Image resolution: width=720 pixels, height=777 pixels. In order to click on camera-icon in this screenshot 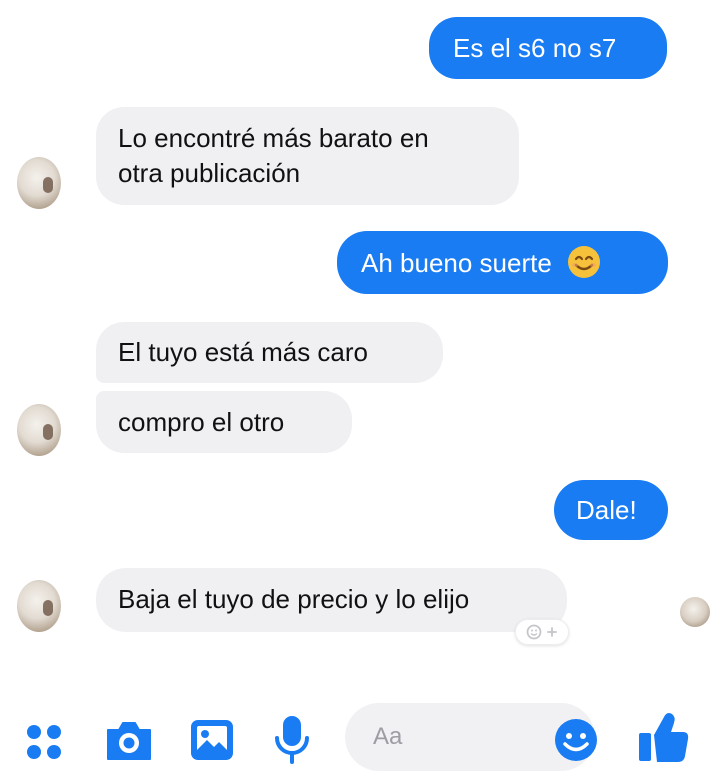, I will do `click(129, 740)`.